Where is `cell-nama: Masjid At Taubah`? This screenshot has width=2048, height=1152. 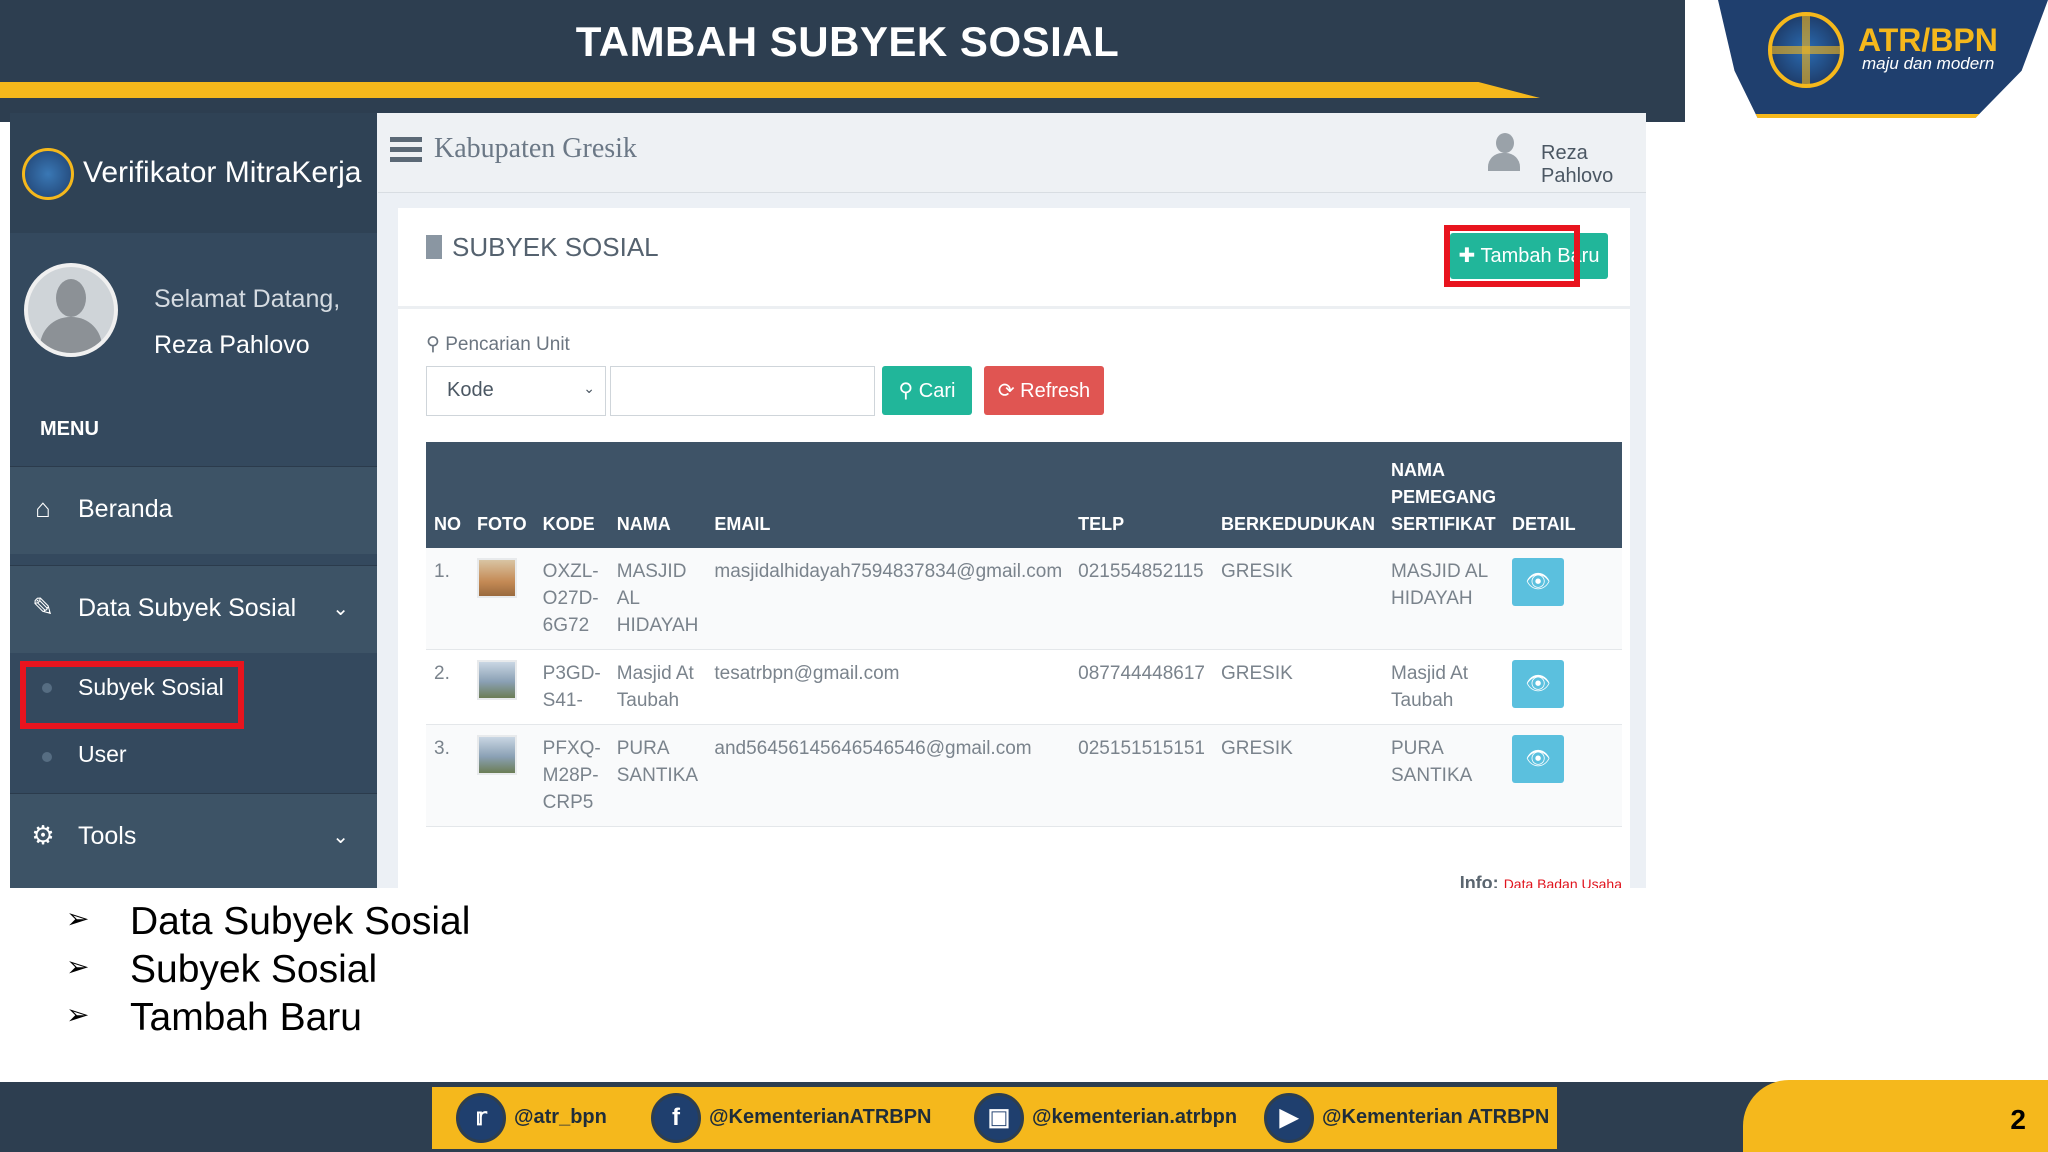 cell-nama: Masjid At Taubah is located at coordinates (657, 687).